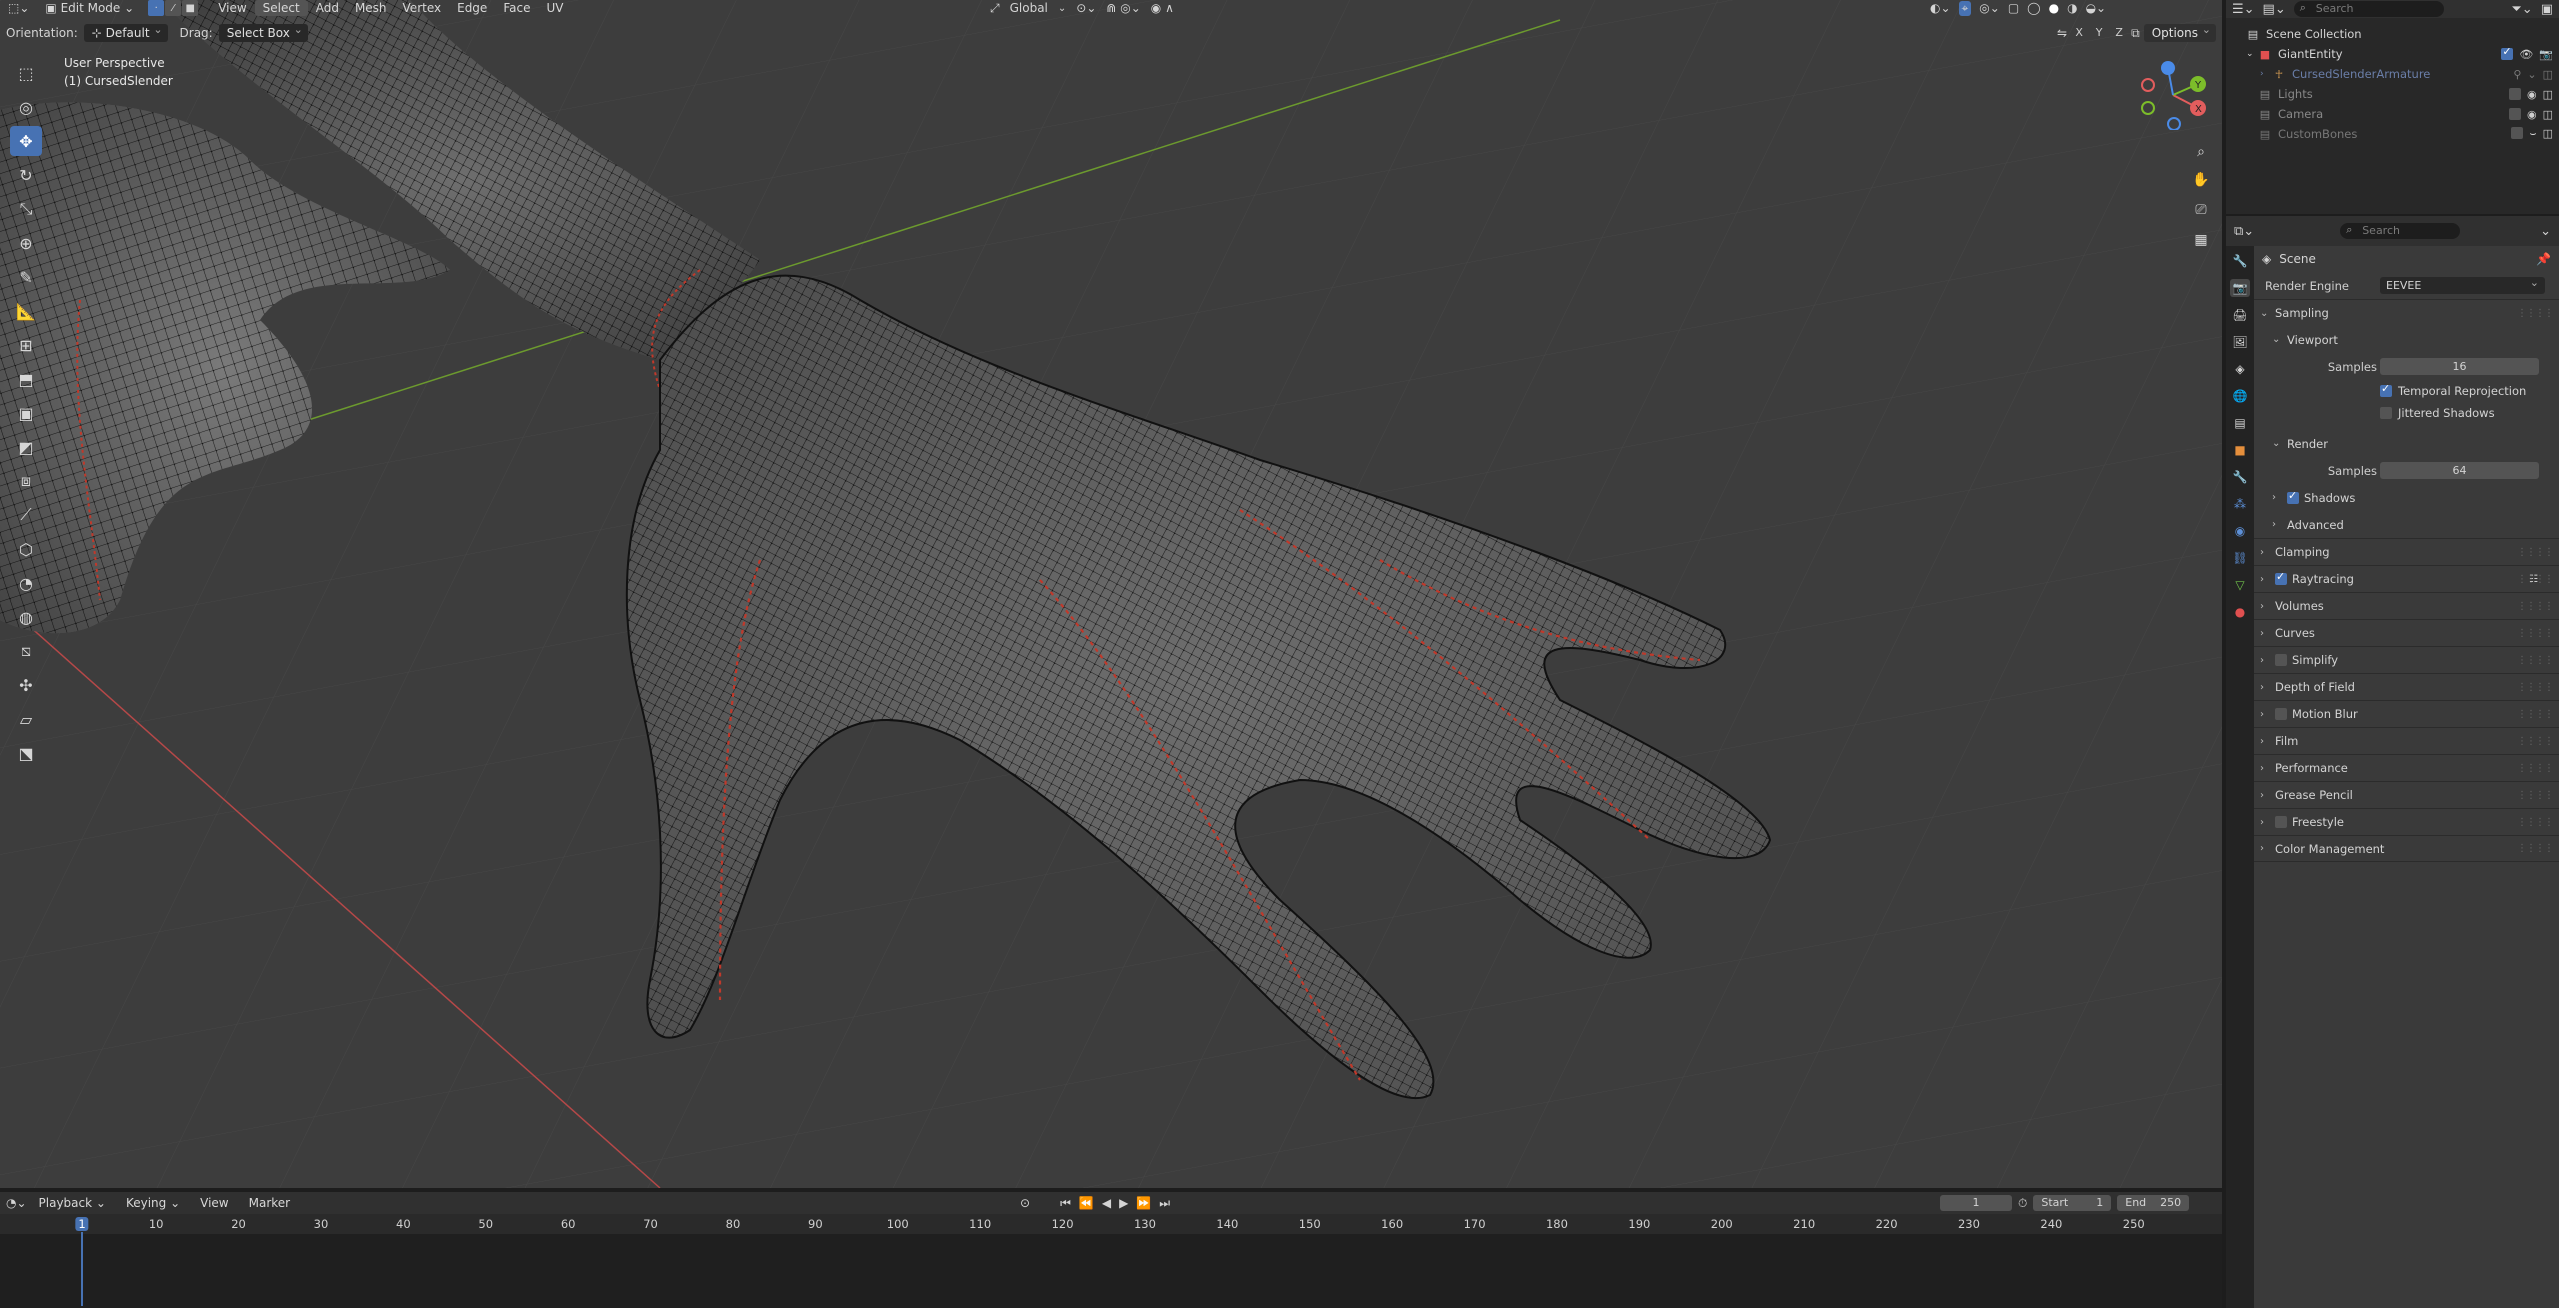  Describe the element at coordinates (72, 1203) in the screenshot. I see `menu-playback: Playback ⌄` at that location.